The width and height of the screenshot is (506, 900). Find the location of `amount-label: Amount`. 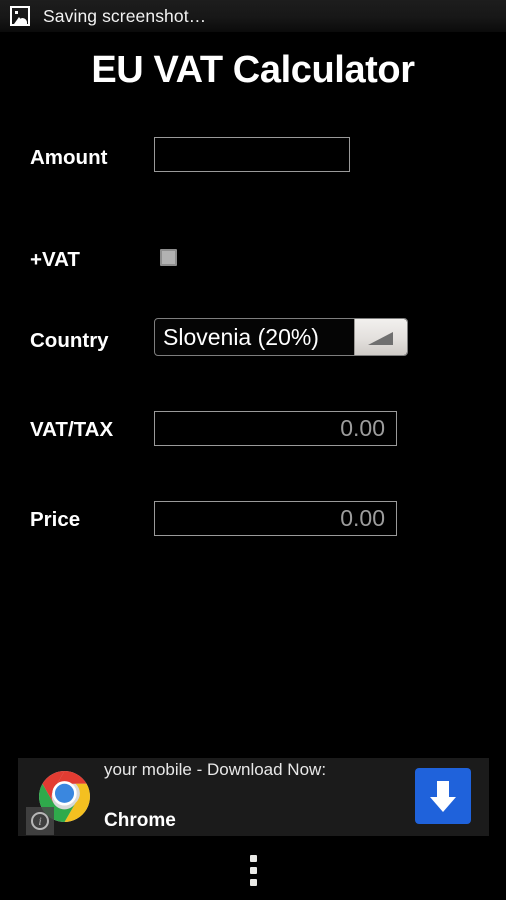

amount-label: Amount is located at coordinates (69, 157).